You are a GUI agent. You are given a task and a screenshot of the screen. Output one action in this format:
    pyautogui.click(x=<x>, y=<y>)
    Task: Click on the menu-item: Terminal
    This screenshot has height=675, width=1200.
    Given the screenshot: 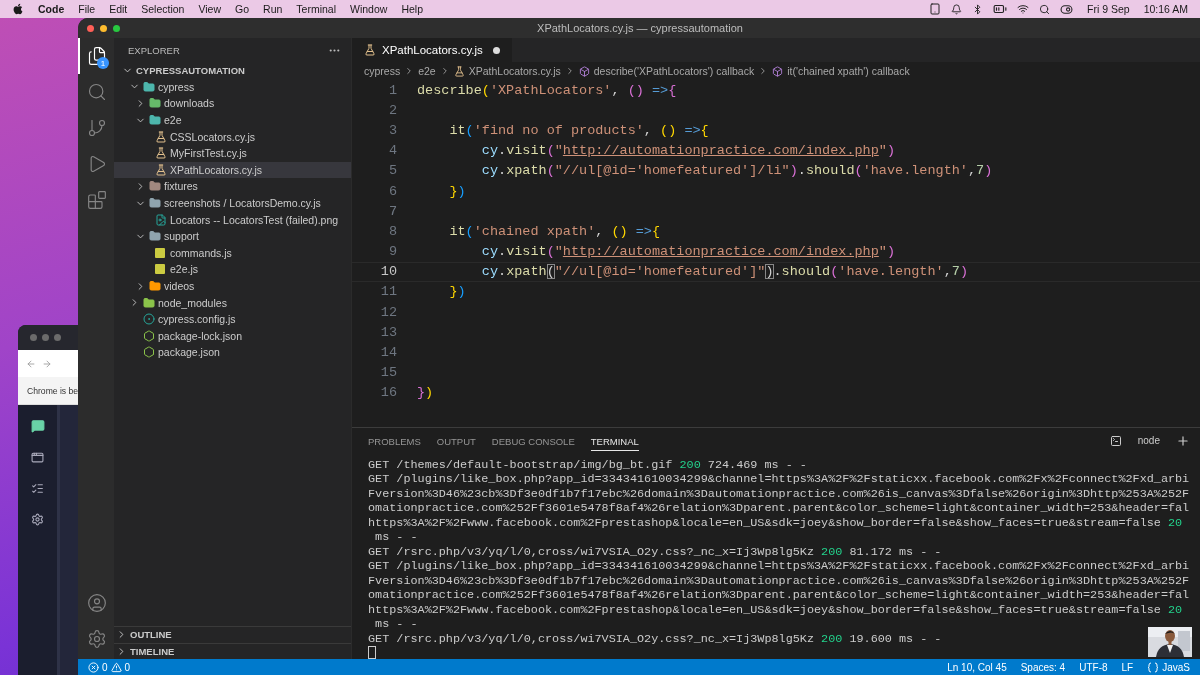 What is the action you would take?
    pyautogui.click(x=316, y=9)
    